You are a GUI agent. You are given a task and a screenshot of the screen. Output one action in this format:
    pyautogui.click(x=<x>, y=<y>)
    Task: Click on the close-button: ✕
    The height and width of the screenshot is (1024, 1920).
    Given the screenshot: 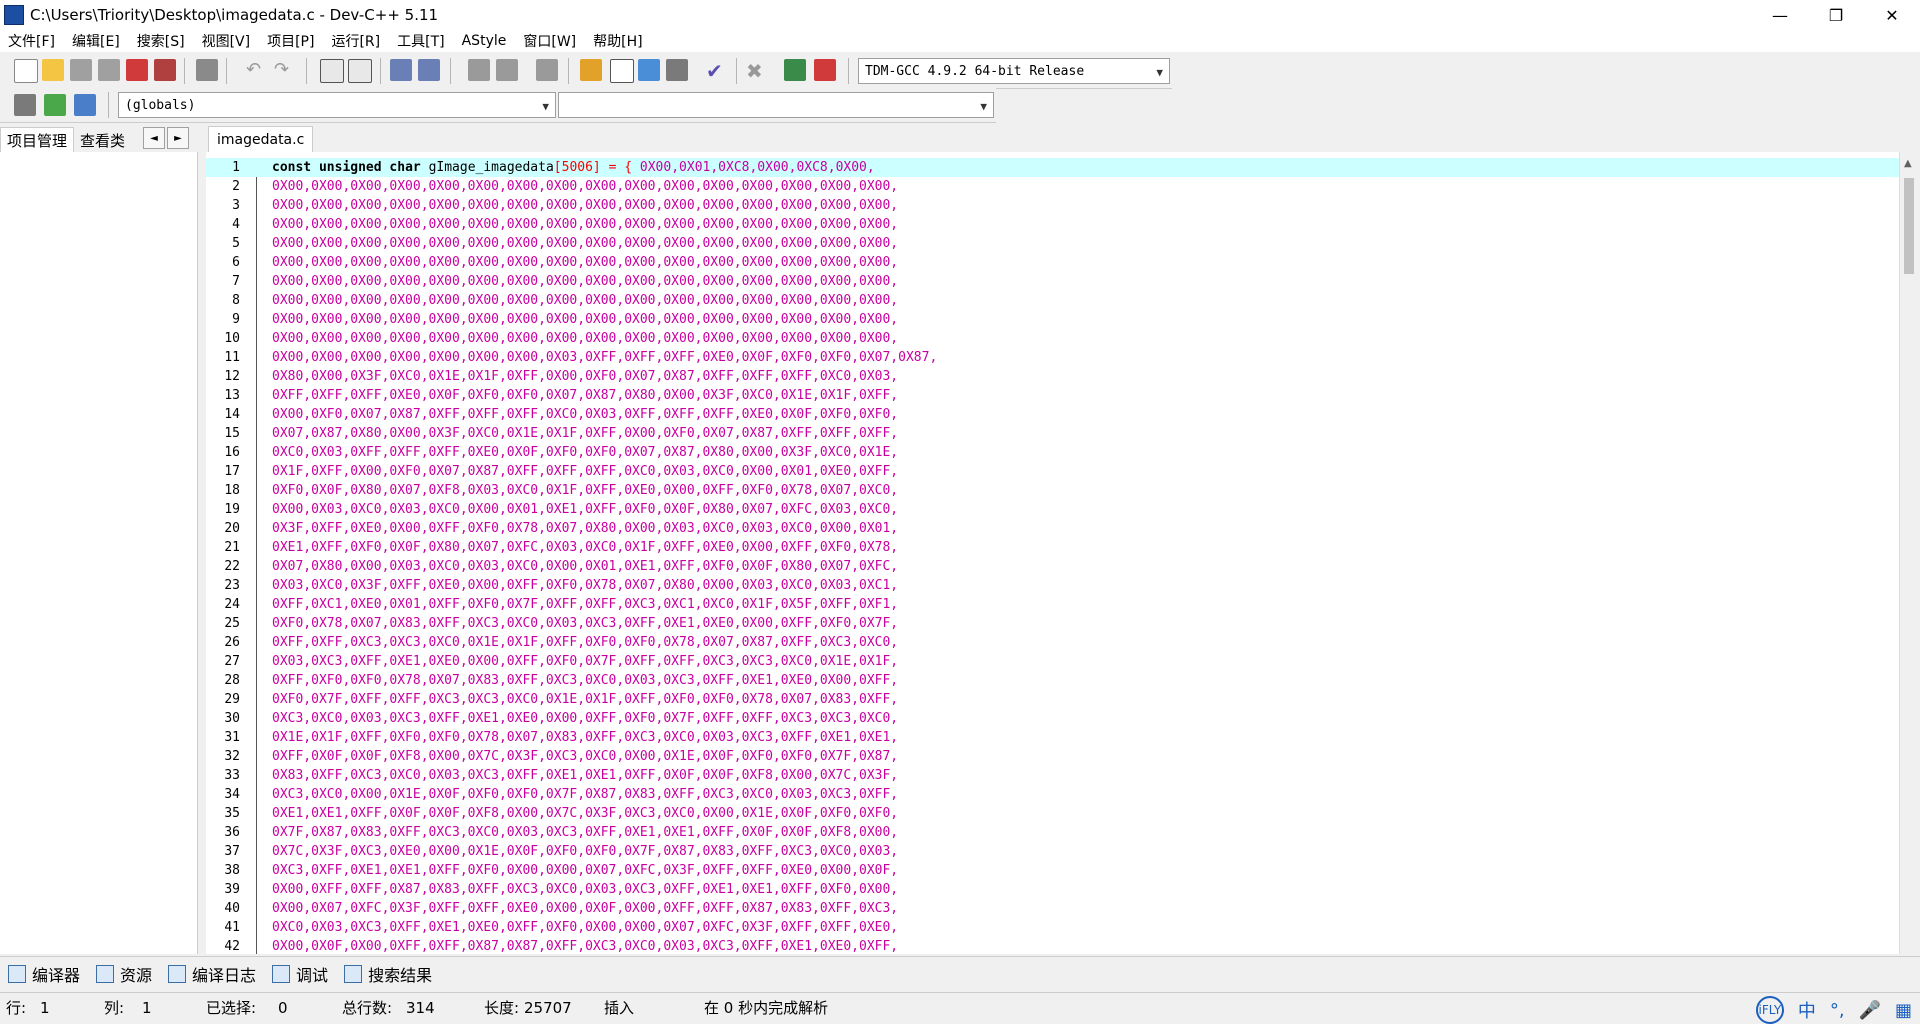 What is the action you would take?
    pyautogui.click(x=1892, y=15)
    